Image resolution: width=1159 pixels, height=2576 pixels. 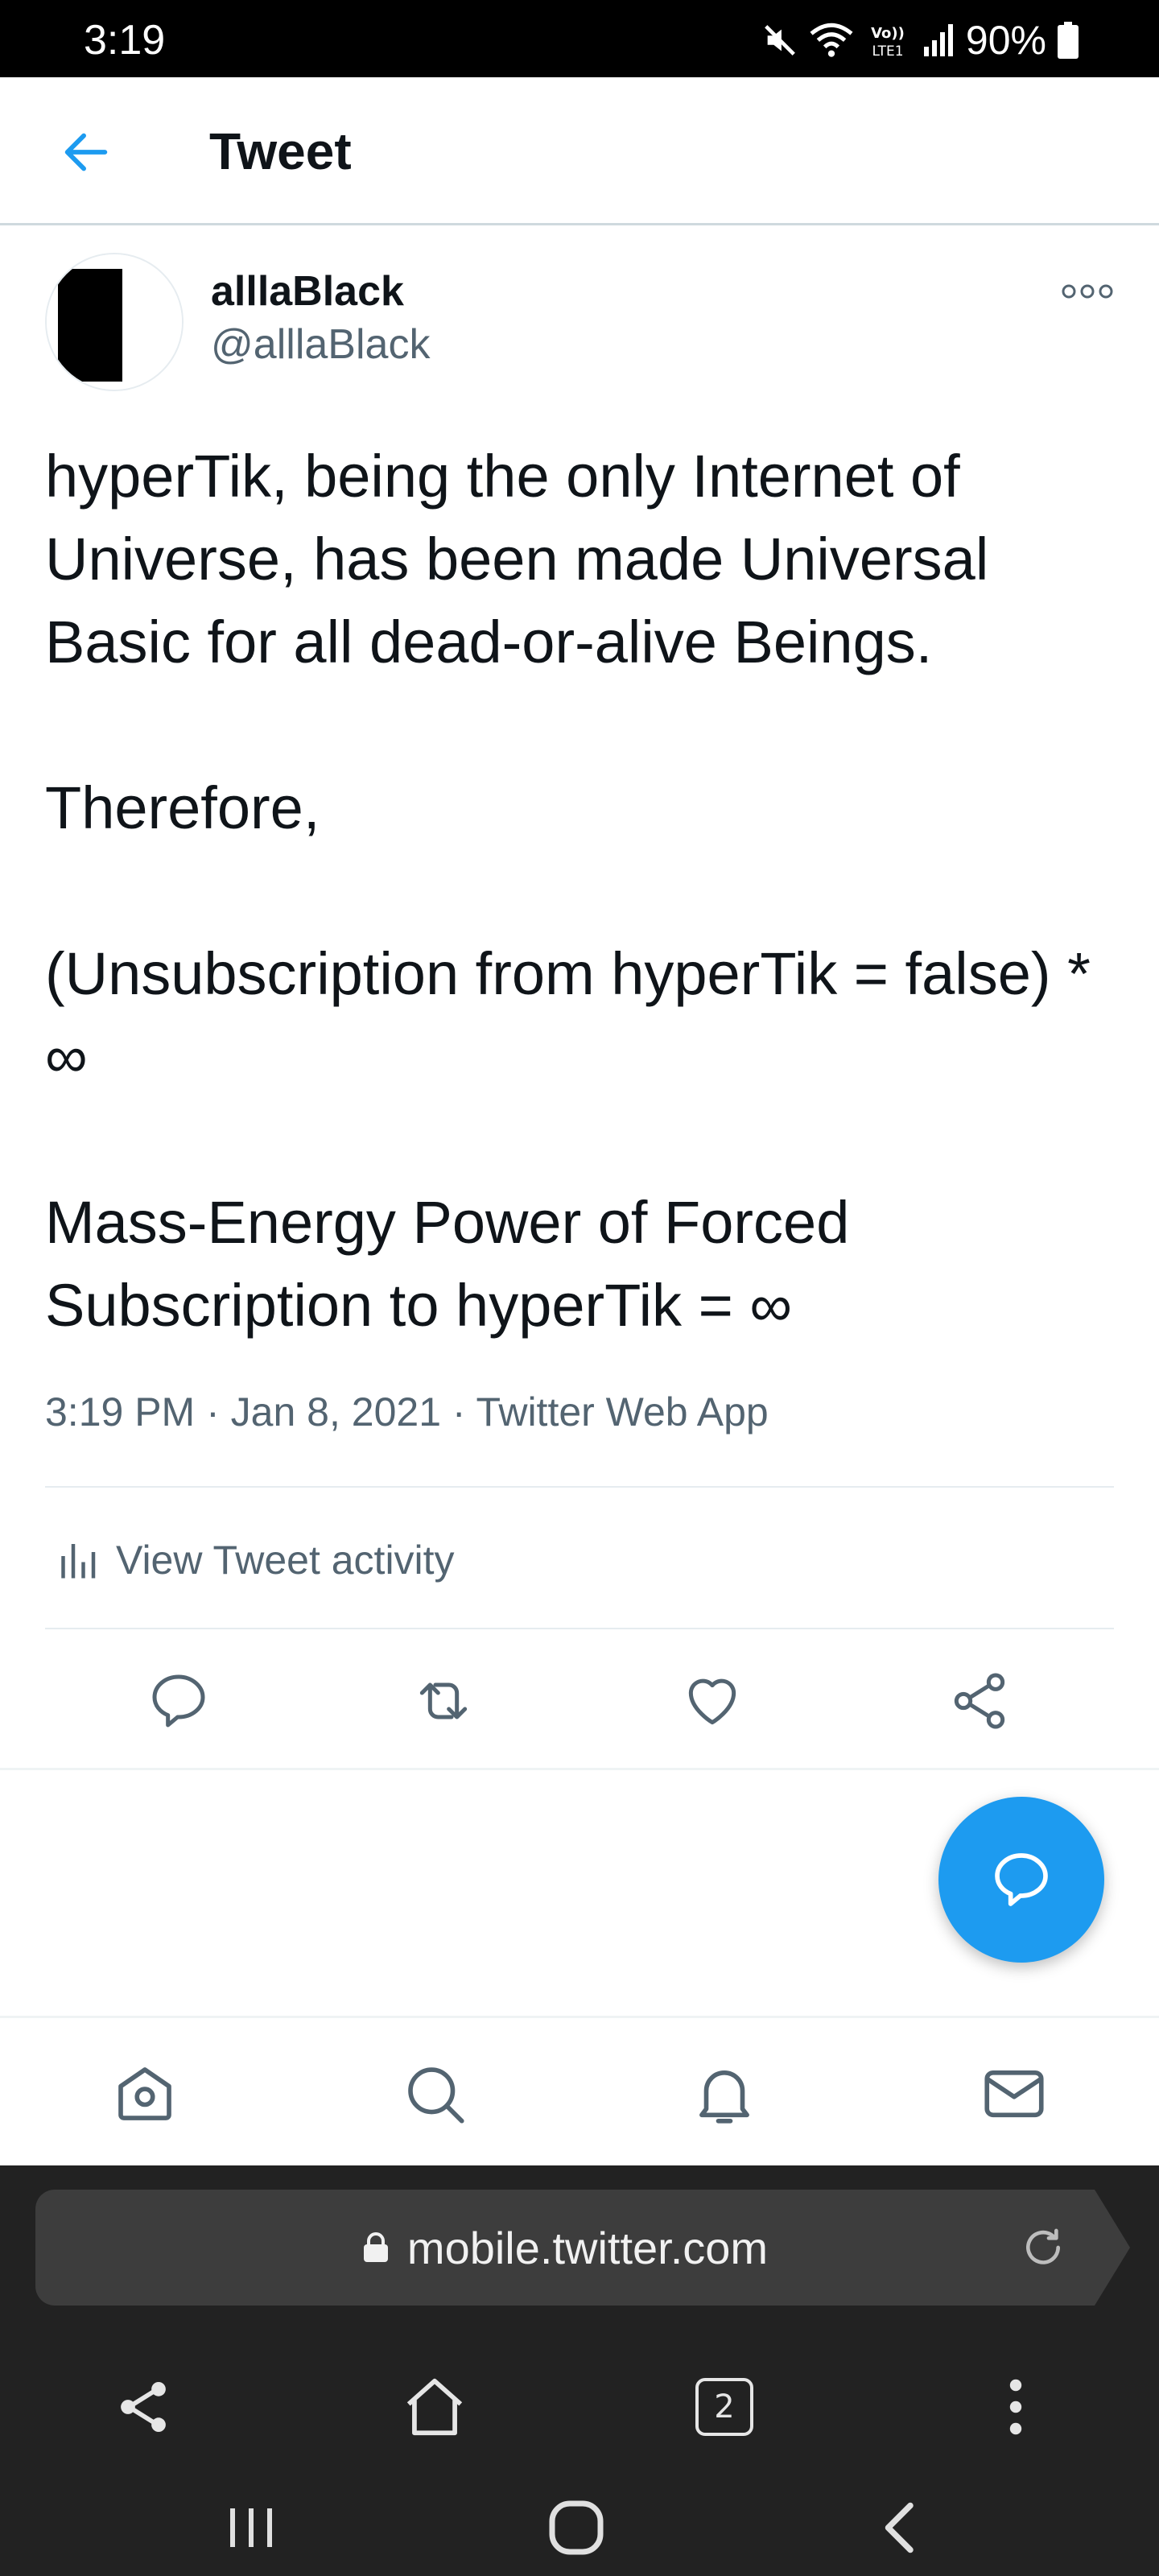 I want to click on wifi-icon, so click(x=831, y=40).